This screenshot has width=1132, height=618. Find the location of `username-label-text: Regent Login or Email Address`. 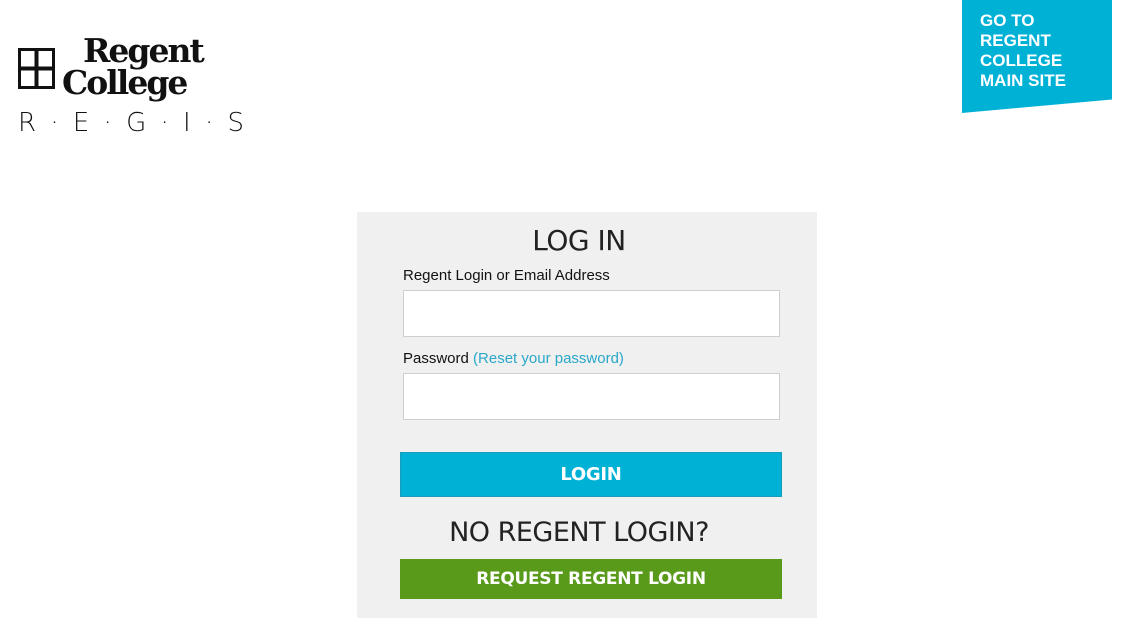

username-label-text: Regent Login or Email Address is located at coordinates (506, 275).